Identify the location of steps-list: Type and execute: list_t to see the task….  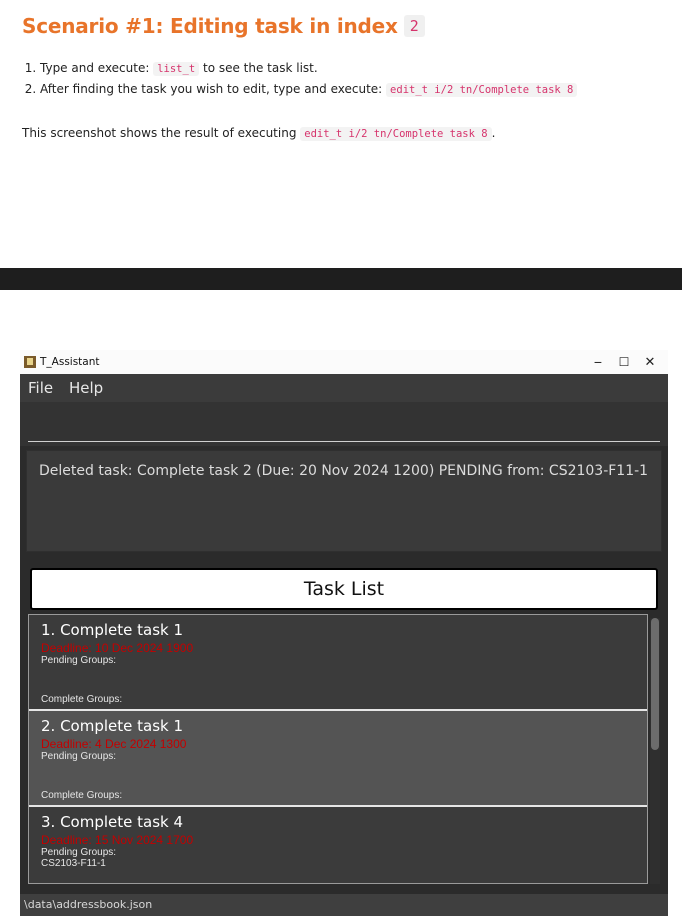
(300, 79).